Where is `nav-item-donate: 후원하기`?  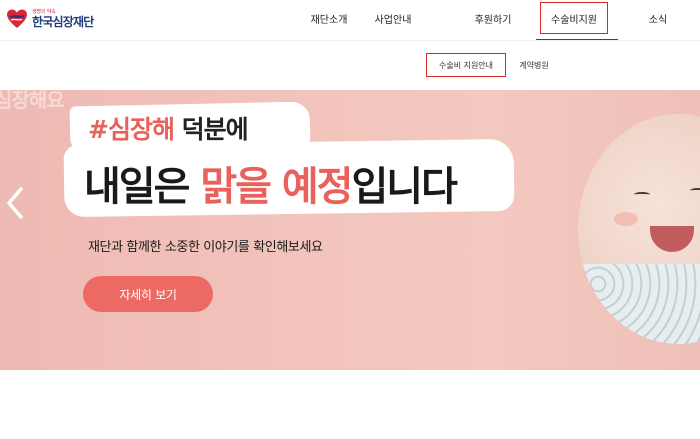 nav-item-donate: 후원하기 is located at coordinates (493, 18).